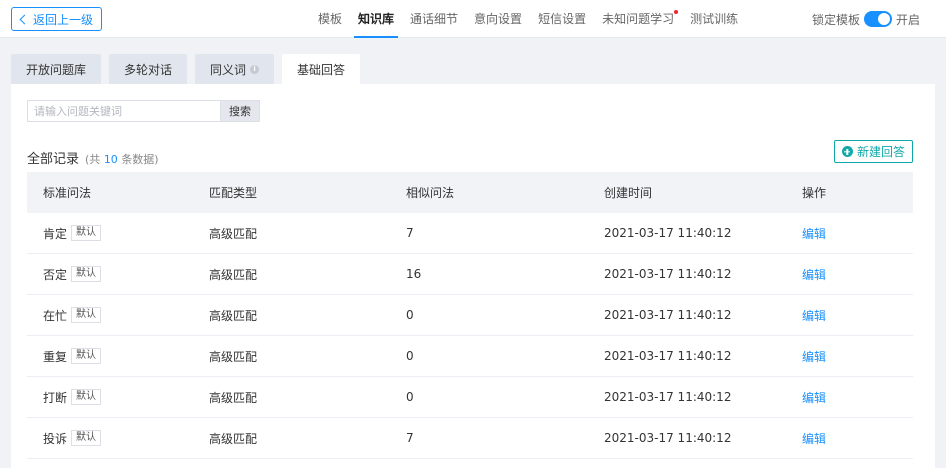 This screenshot has height=468, width=946. Describe the element at coordinates (470, 438) in the screenshot. I see `table-row: 投诉 默认 高级匹配 7 2021-03-17 11:40:12 编辑` at that location.